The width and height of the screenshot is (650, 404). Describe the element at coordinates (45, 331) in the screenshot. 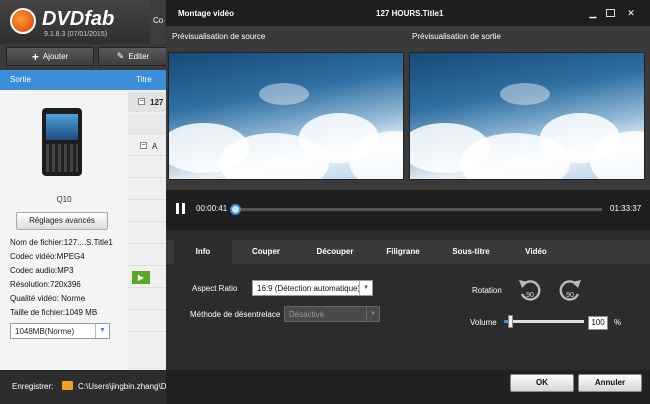

I see `size-select-value: 1048MB(Norme)` at that location.